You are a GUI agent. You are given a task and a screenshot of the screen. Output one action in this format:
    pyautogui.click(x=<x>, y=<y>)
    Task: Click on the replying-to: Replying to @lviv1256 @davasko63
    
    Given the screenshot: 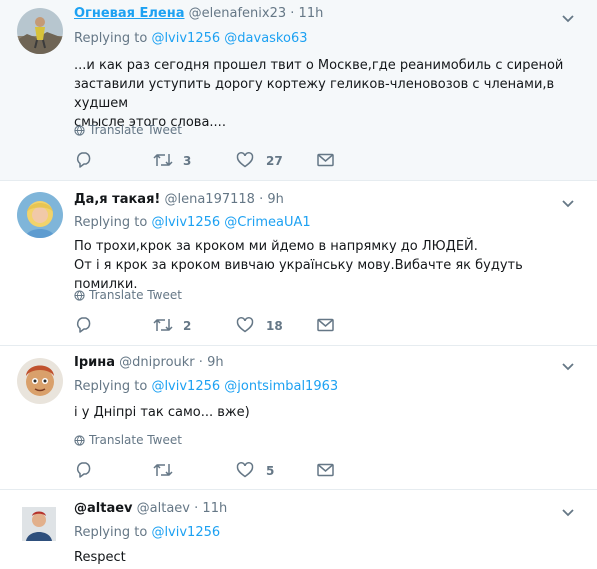 What is the action you would take?
    pyautogui.click(x=191, y=39)
    